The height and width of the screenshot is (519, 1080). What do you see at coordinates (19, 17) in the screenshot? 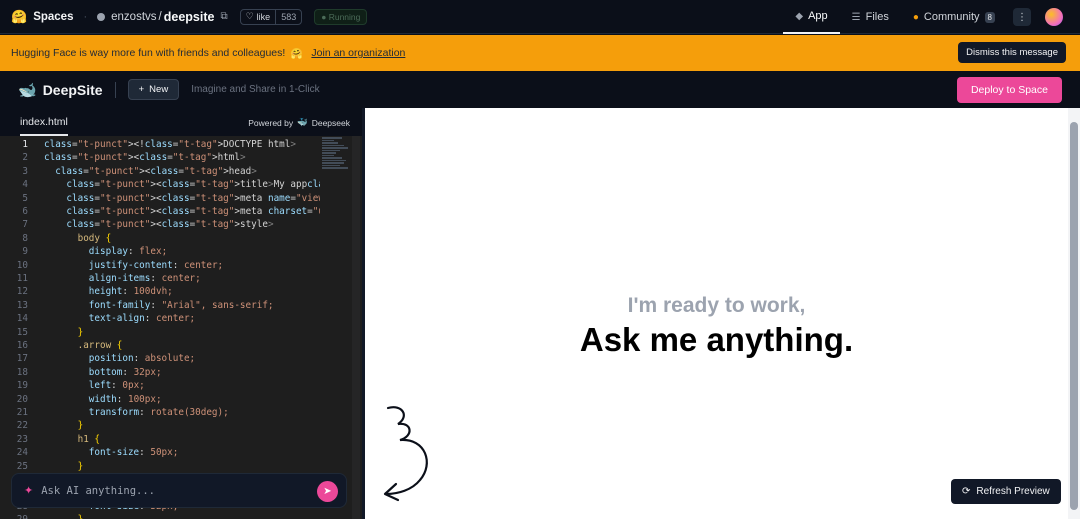
I see `hugging-face-logo-icon: 🤗` at bounding box center [19, 17].